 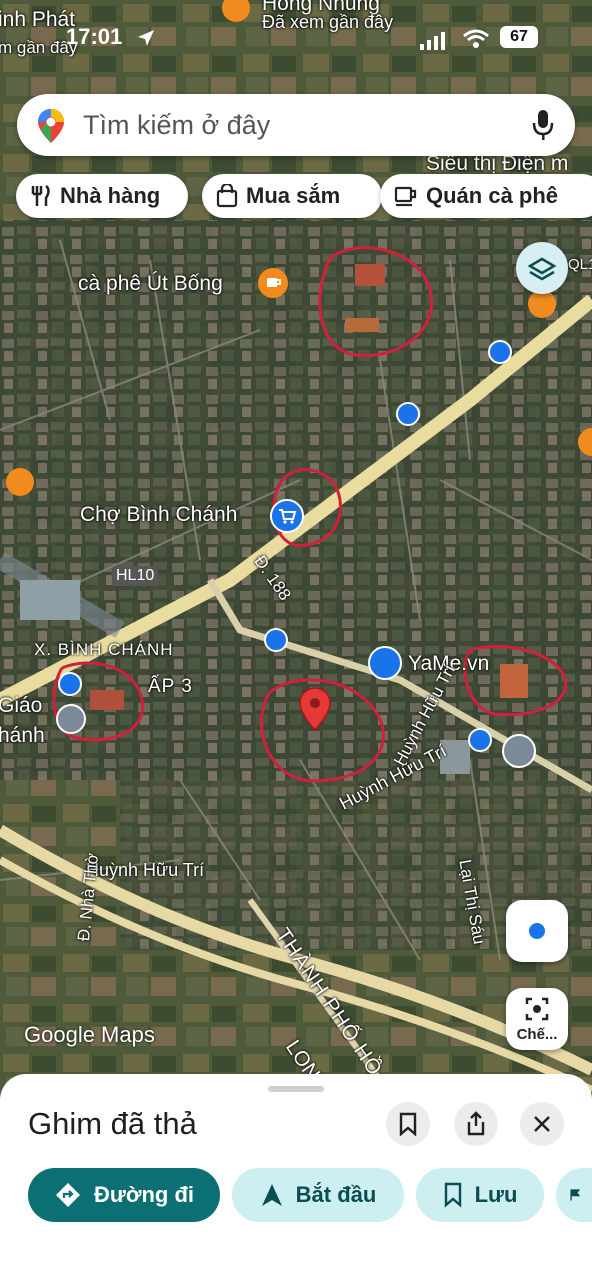 I want to click on area-label-ap3: ẤP 3, so click(x=170, y=686).